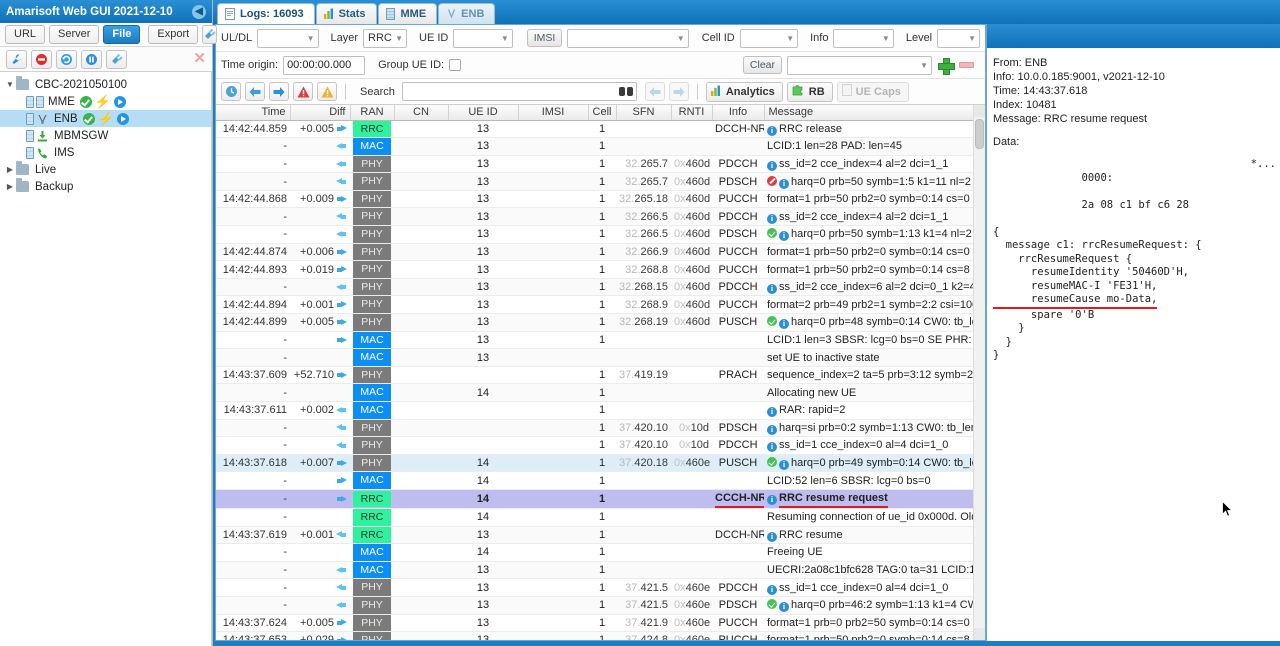 Image resolution: width=1280 pixels, height=646 pixels. I want to click on col-time: Time, so click(253, 113).